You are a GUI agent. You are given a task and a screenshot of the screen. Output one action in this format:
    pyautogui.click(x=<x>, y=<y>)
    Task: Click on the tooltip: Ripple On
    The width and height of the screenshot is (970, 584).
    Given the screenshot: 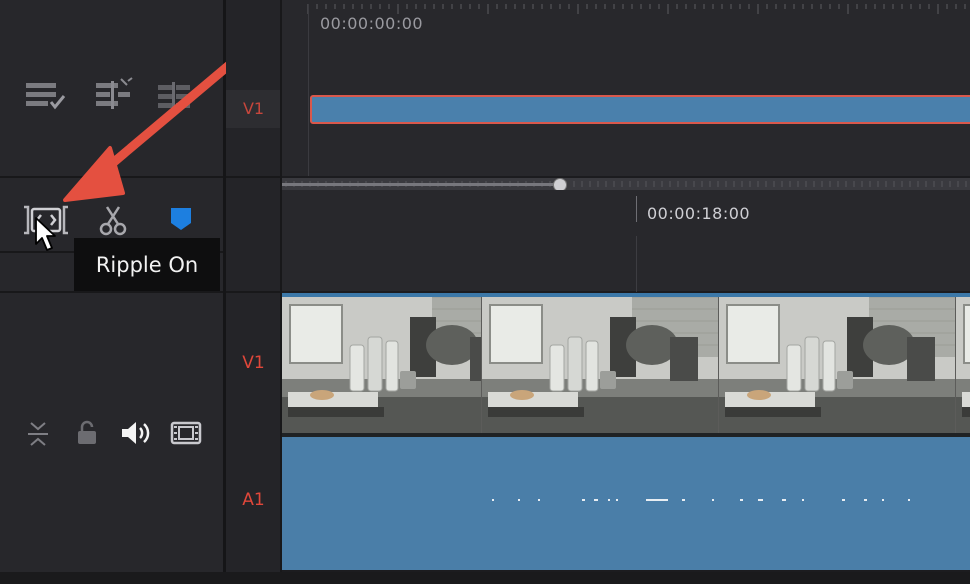 What is the action you would take?
    pyautogui.click(x=147, y=264)
    